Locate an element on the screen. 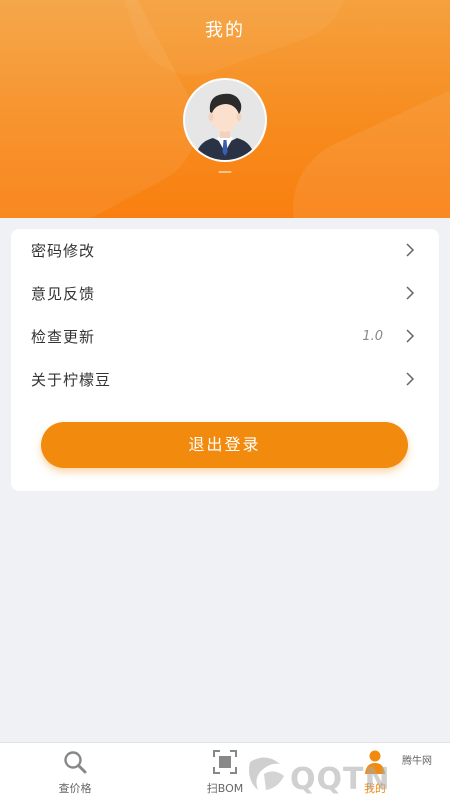 This screenshot has width=450, height=800. page-title: 我的 is located at coordinates (225, 30).